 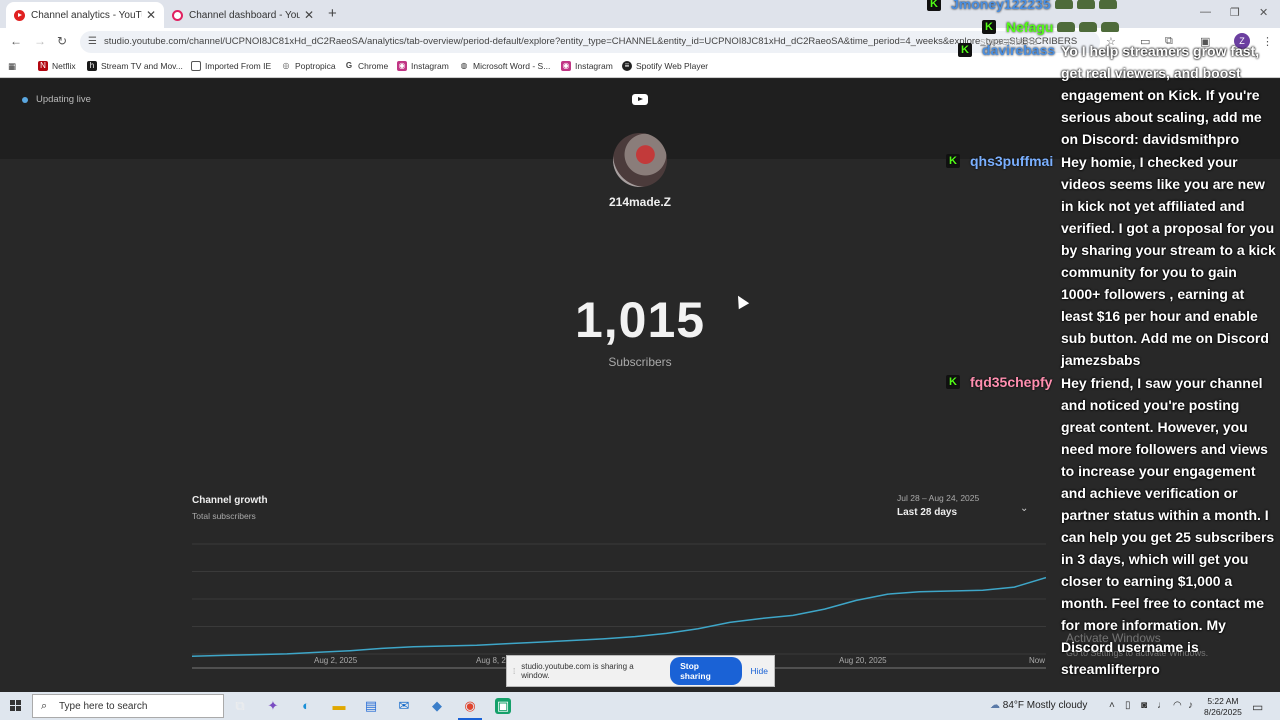 What do you see at coordinates (16, 706) in the screenshot?
I see `windows-start-icon` at bounding box center [16, 706].